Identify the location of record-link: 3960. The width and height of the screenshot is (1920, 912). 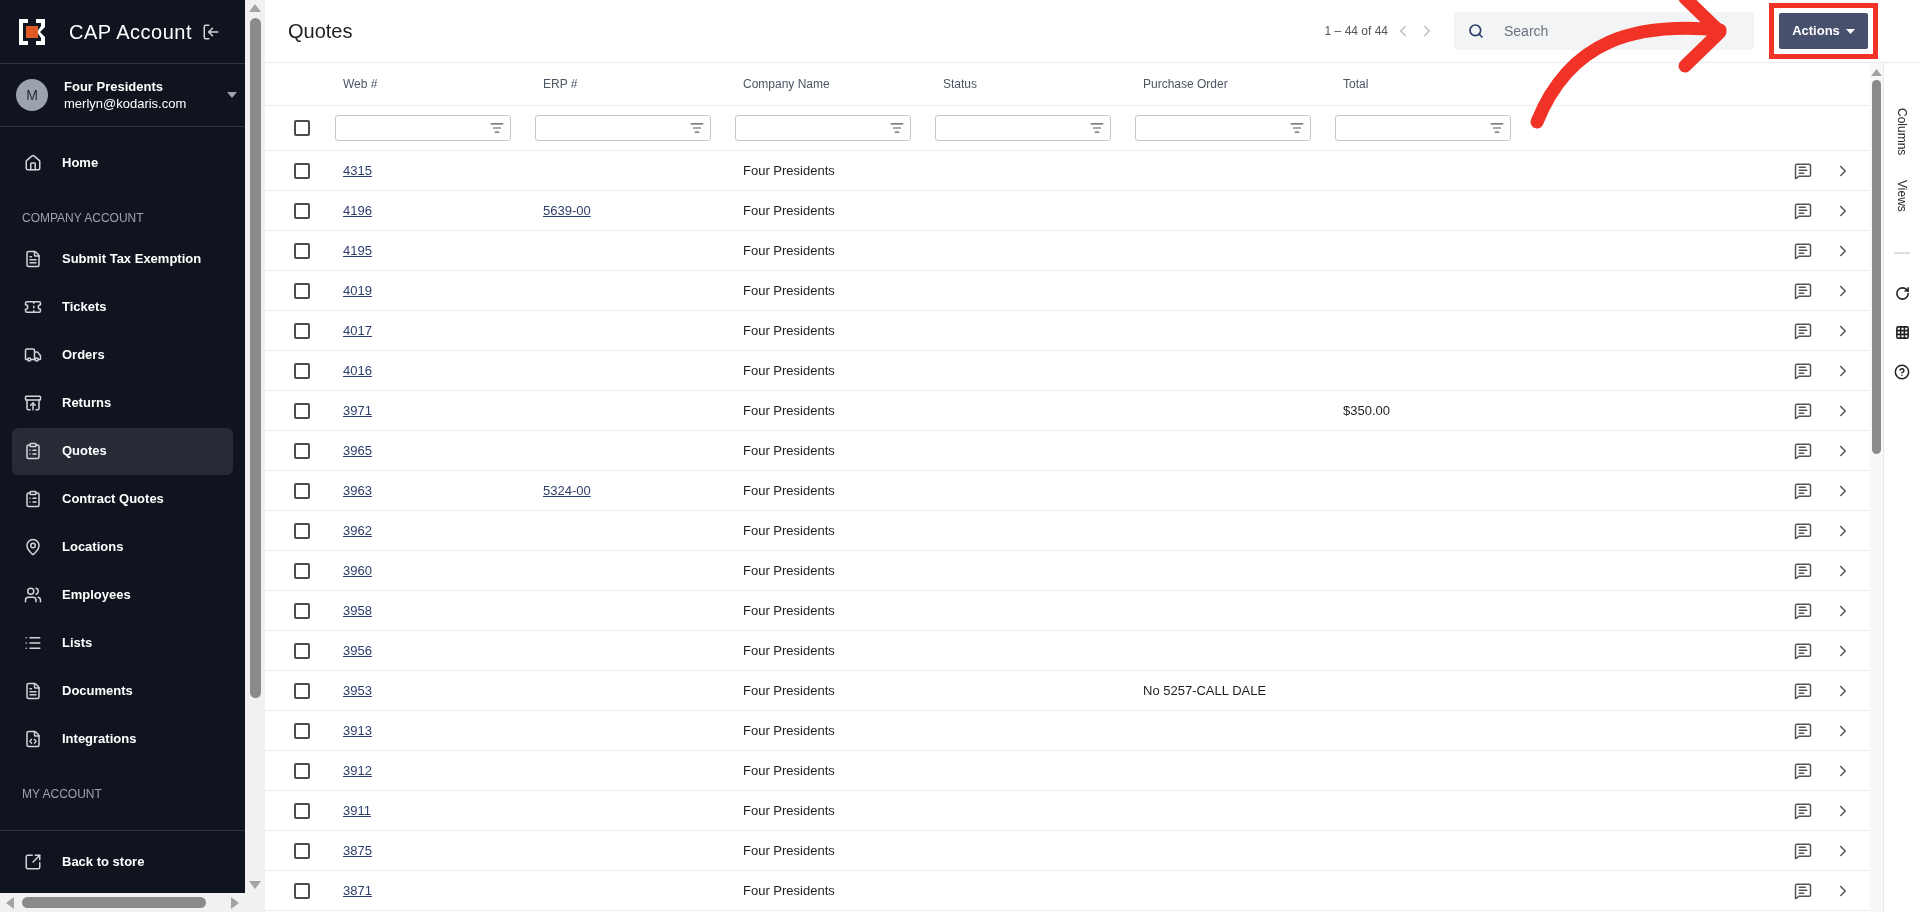
(357, 570).